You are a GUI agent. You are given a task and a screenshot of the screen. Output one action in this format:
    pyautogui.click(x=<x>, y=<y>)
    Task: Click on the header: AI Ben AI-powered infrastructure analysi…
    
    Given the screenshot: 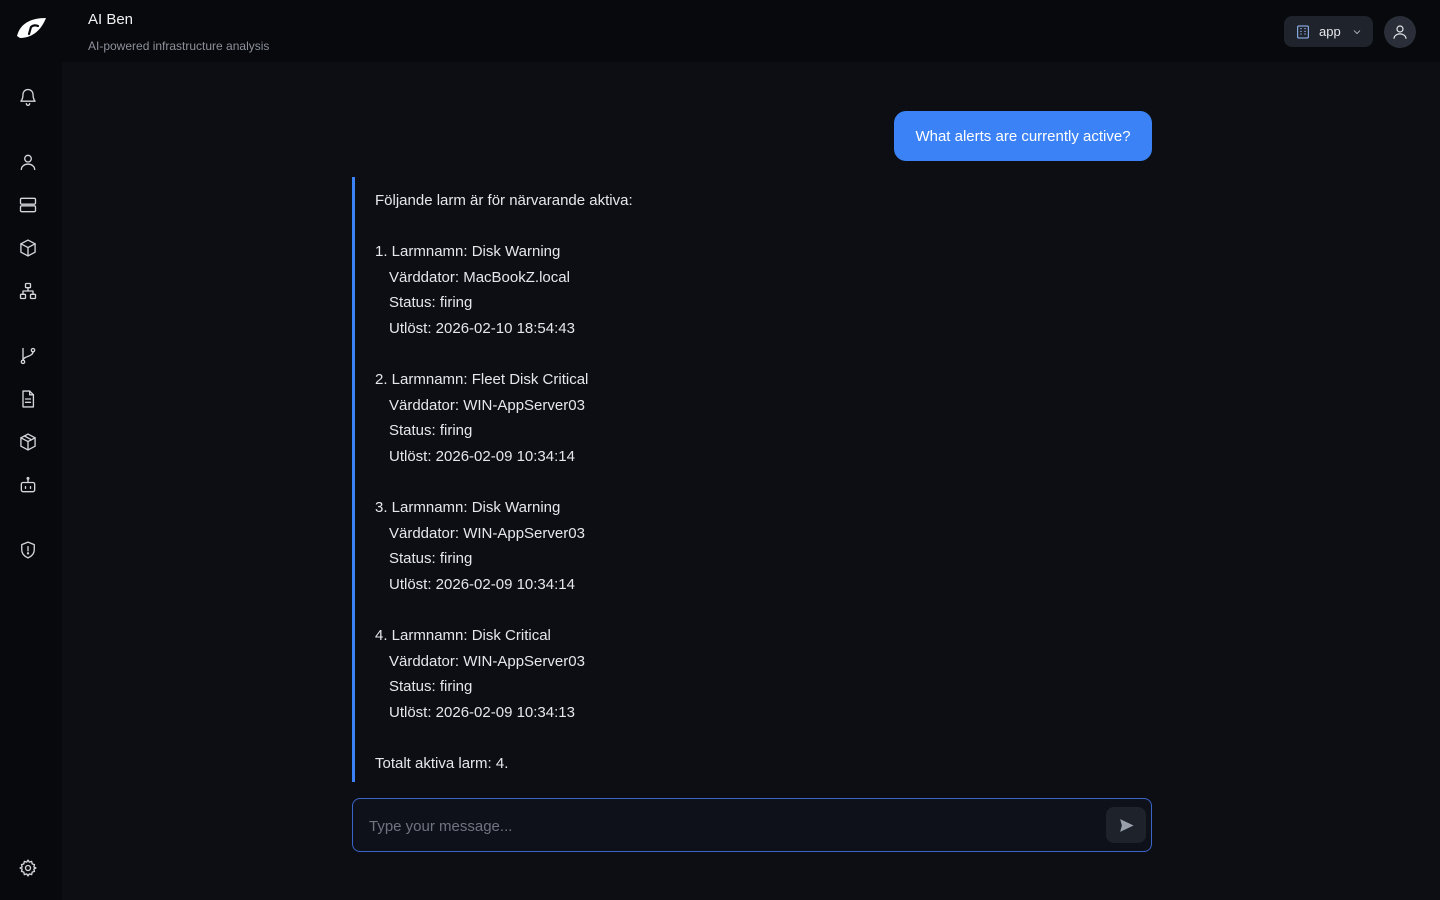 What is the action you would take?
    pyautogui.click(x=751, y=31)
    